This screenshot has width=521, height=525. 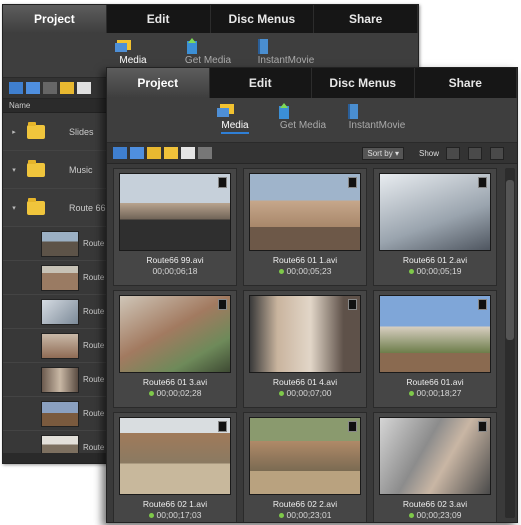 What do you see at coordinates (303, 125) in the screenshot?
I see `get-media-label: Get Media` at bounding box center [303, 125].